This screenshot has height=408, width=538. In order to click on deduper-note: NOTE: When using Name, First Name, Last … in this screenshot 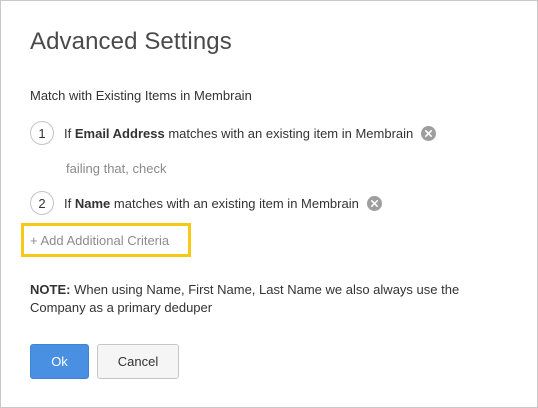, I will do `click(265, 299)`.